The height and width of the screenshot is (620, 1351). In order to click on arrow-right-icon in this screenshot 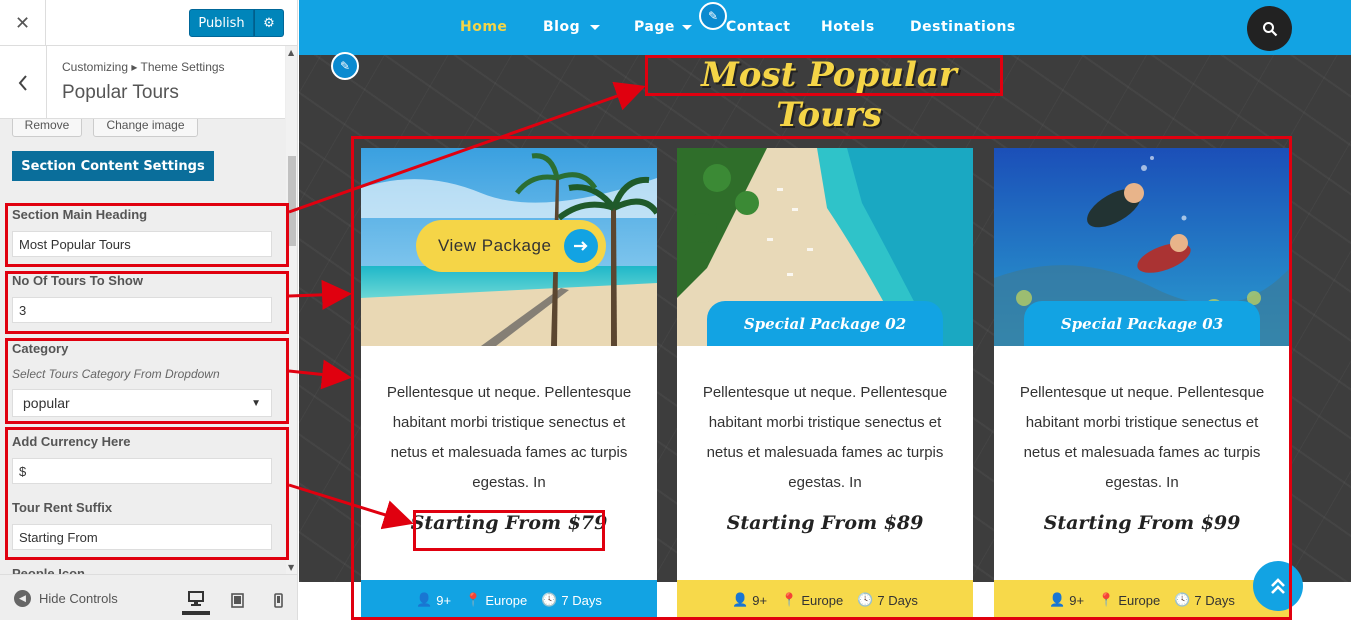, I will do `click(581, 246)`.